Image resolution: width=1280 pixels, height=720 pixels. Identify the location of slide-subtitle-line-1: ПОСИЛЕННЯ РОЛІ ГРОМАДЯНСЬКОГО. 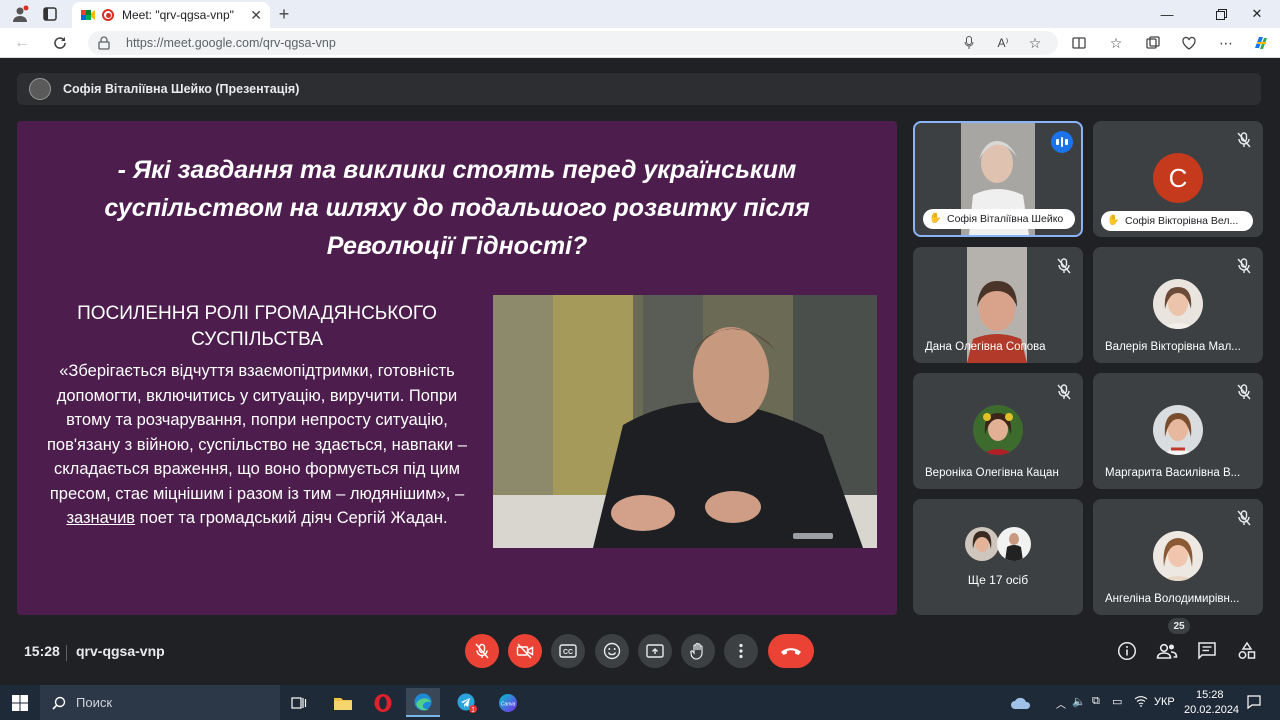
(257, 313).